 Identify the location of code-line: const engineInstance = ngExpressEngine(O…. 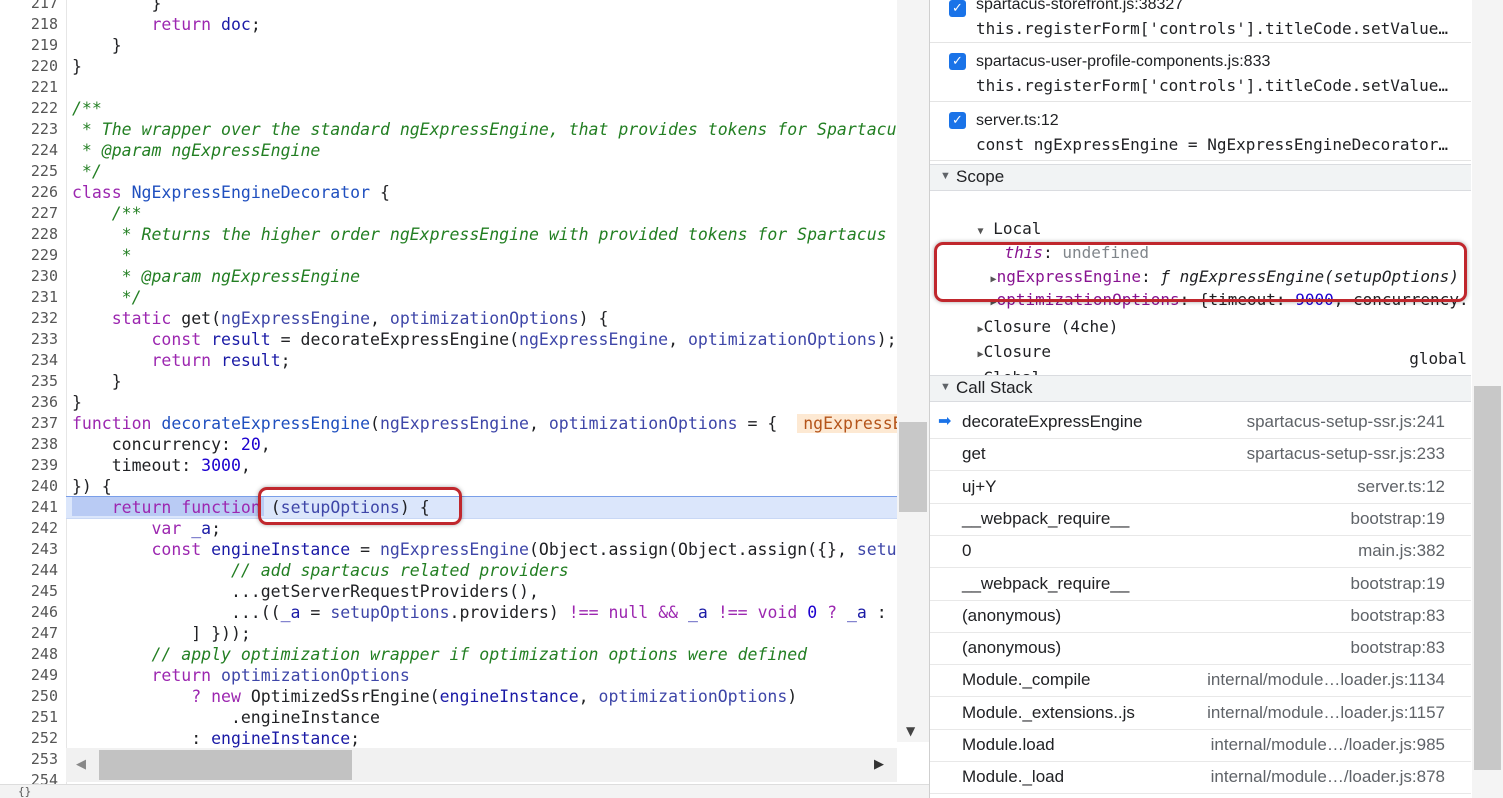
(500, 549).